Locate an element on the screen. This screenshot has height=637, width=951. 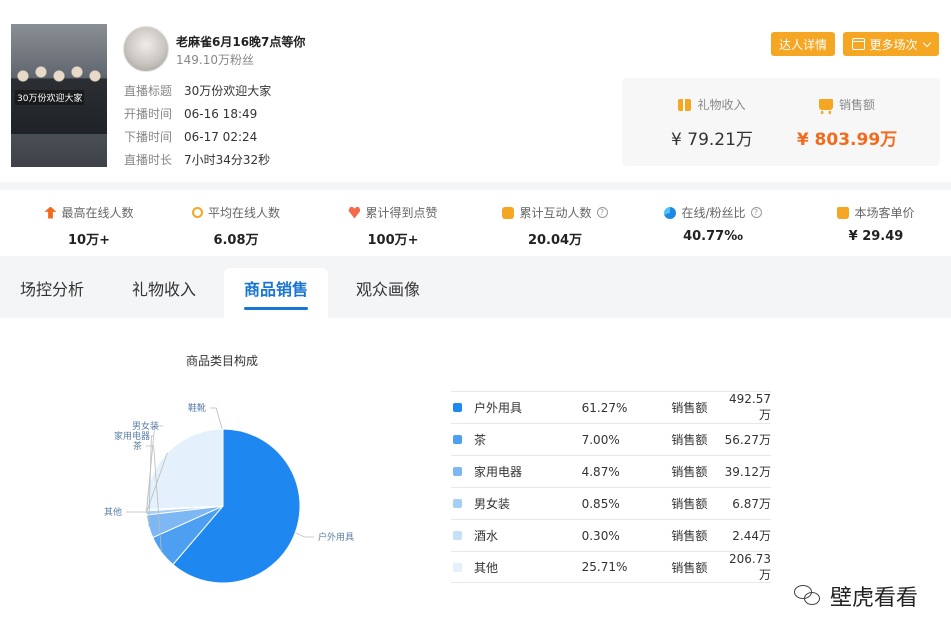
info-row-title: 直播标题 30万份欢迎大家 is located at coordinates (197, 90).